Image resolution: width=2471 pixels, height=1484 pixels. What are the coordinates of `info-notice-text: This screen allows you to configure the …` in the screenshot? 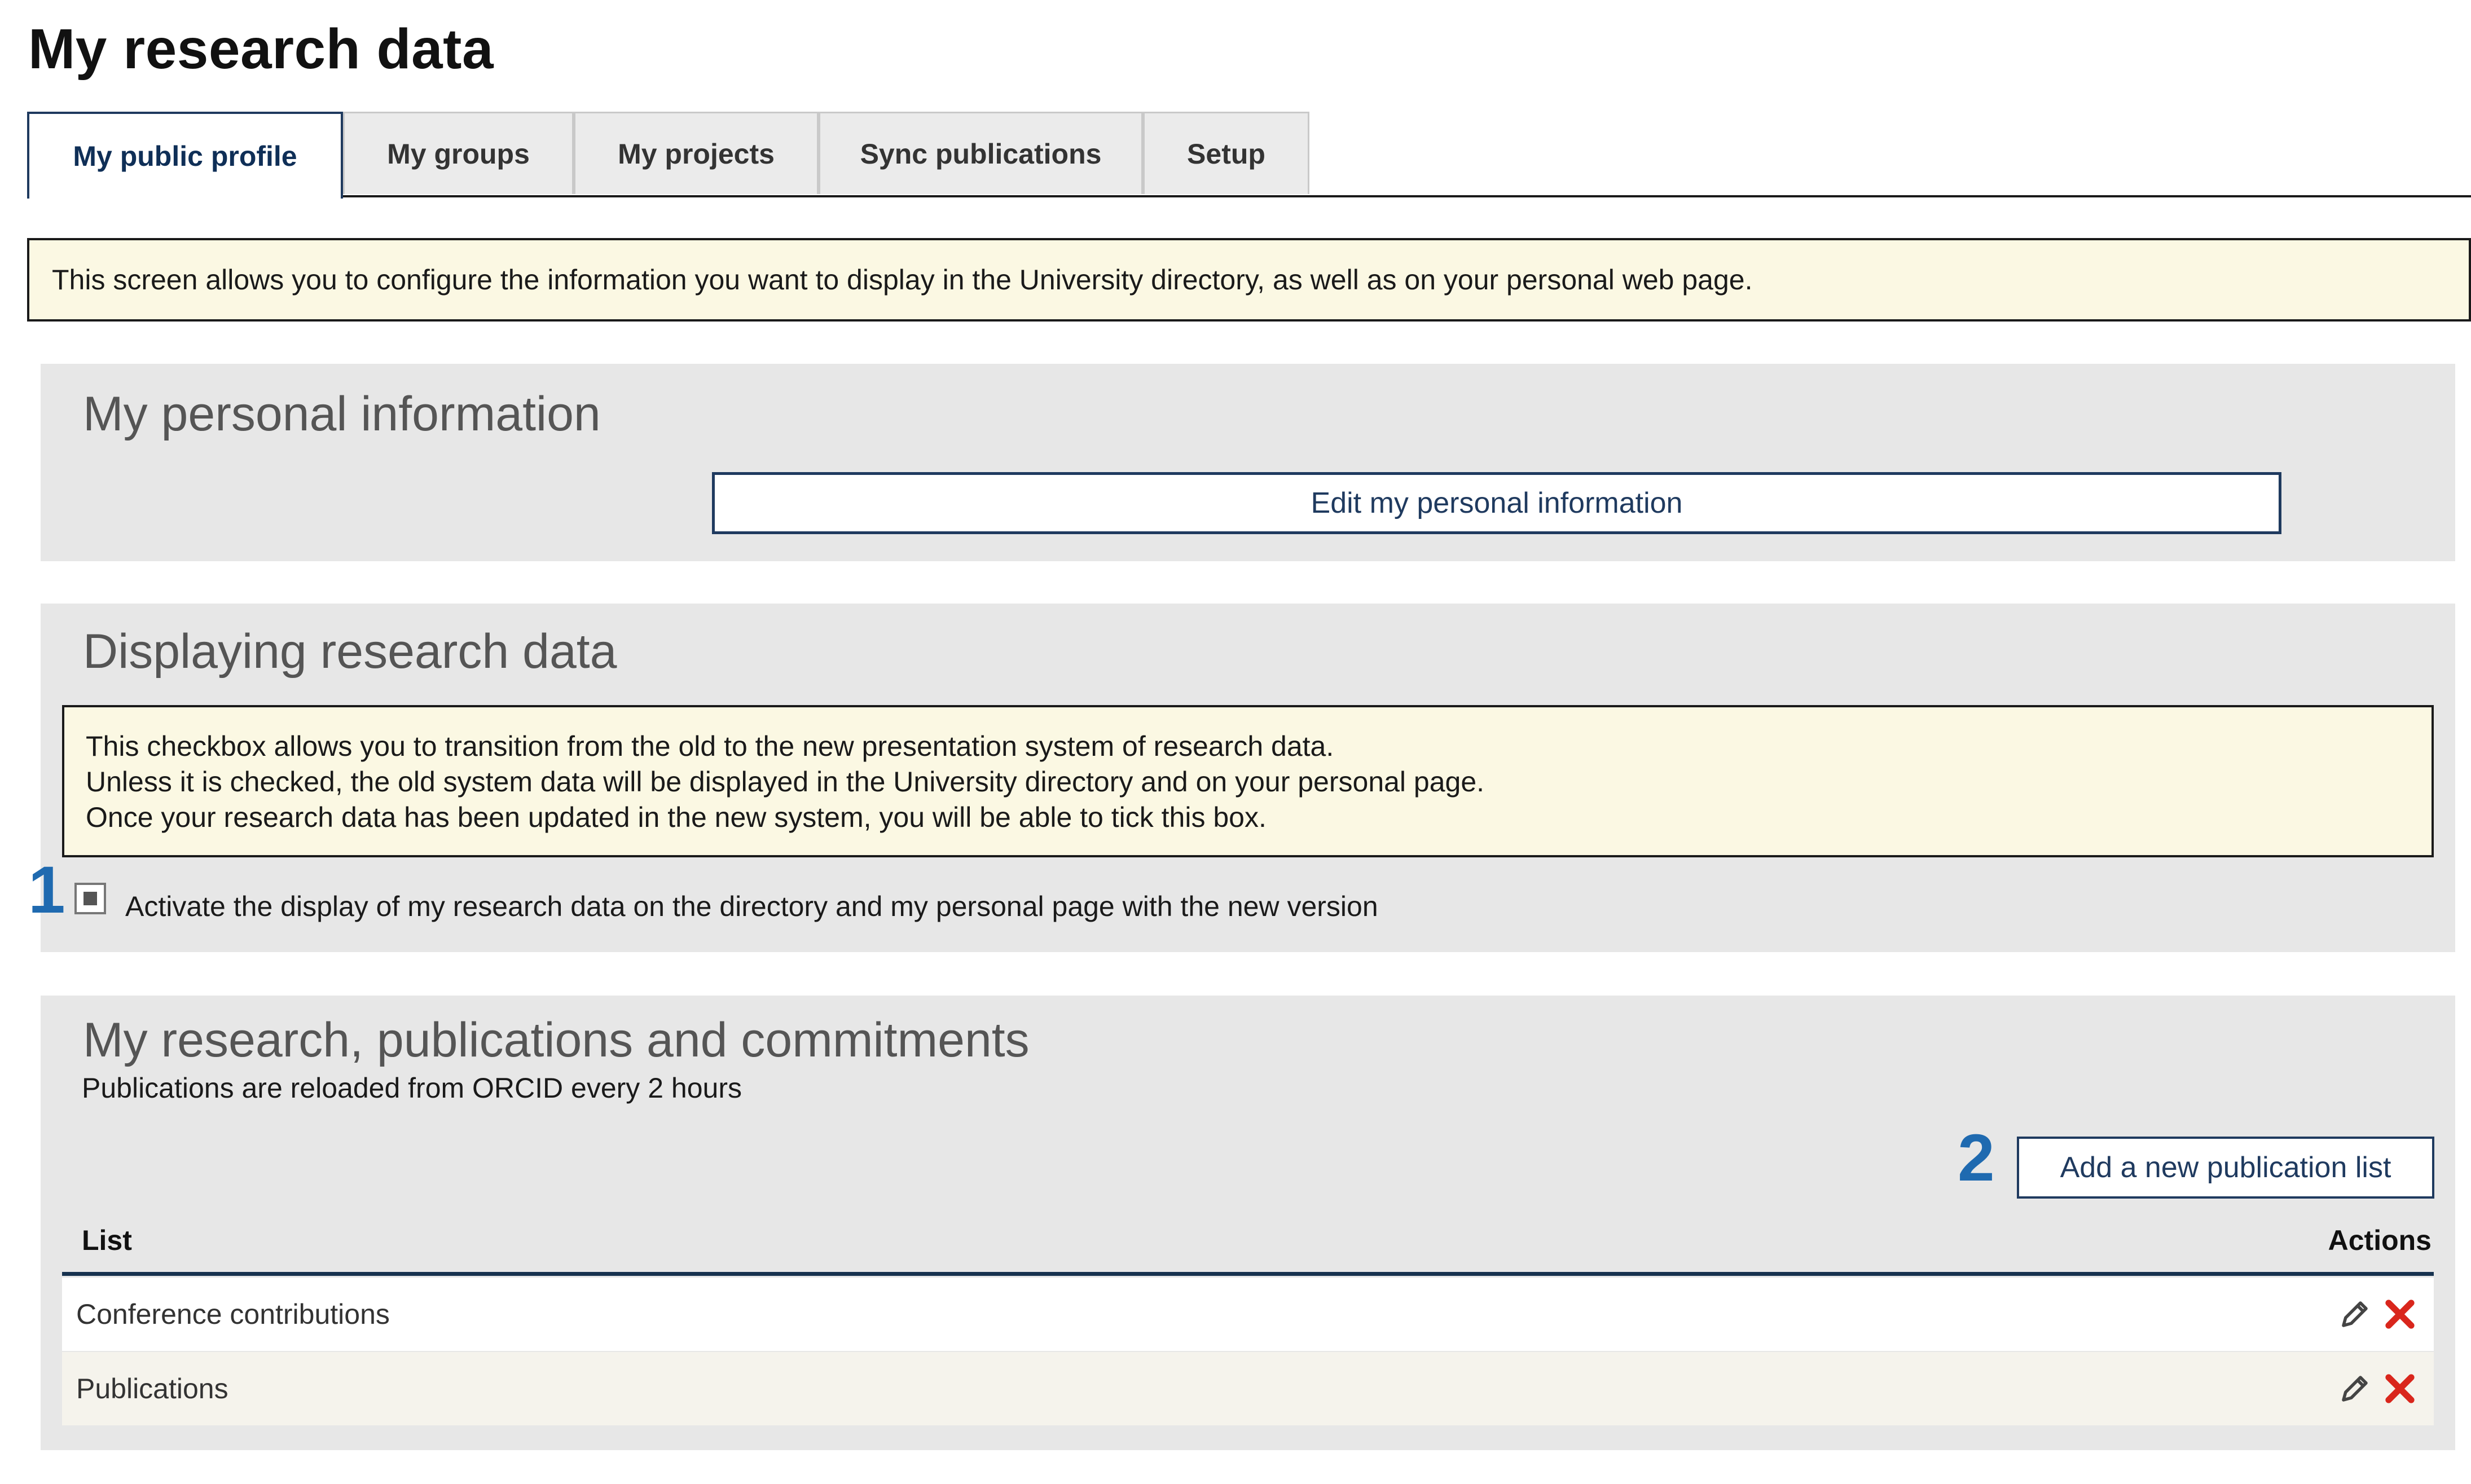 It's located at (902, 280).